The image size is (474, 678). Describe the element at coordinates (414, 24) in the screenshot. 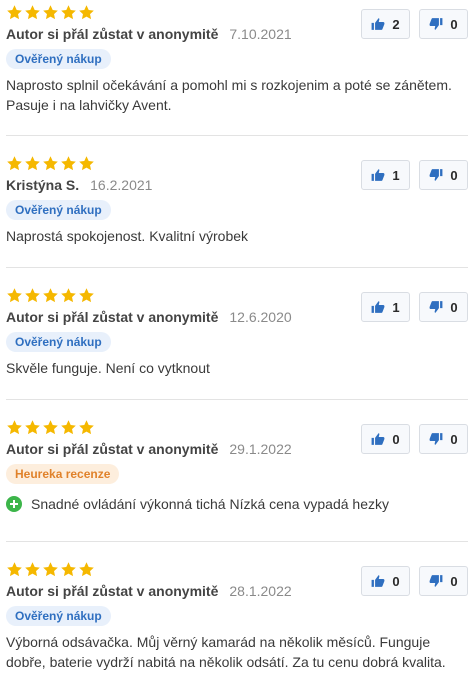

I see `review-votes: 2 0` at that location.